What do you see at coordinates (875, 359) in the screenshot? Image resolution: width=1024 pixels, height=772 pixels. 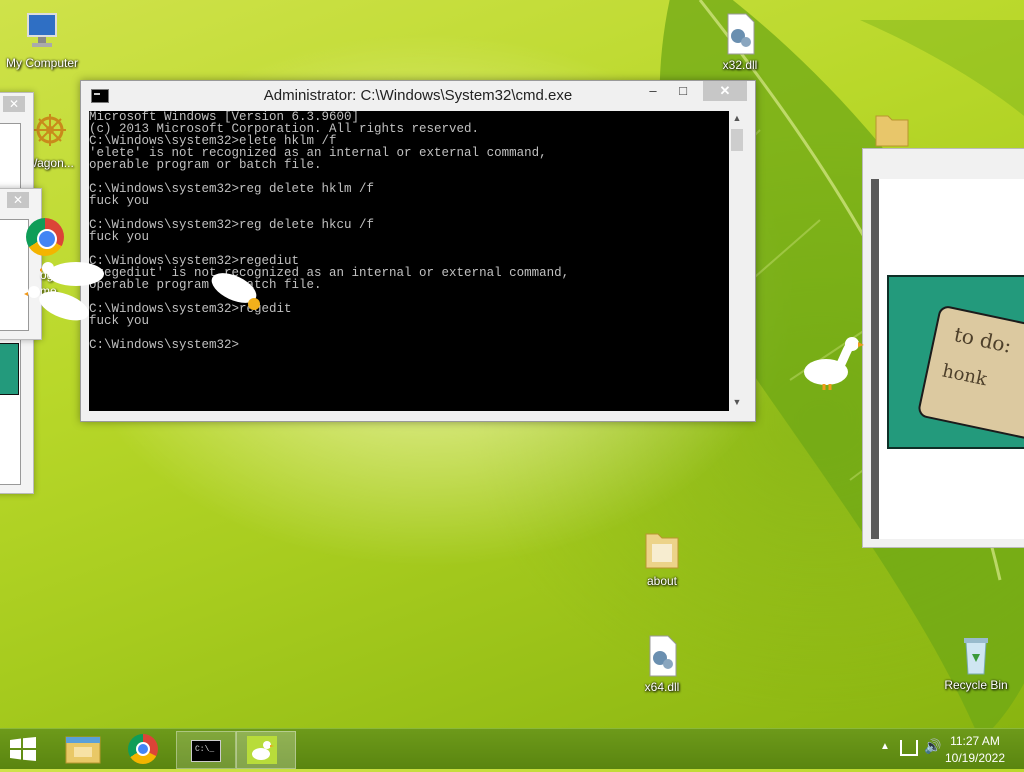 I see `window-edge` at bounding box center [875, 359].